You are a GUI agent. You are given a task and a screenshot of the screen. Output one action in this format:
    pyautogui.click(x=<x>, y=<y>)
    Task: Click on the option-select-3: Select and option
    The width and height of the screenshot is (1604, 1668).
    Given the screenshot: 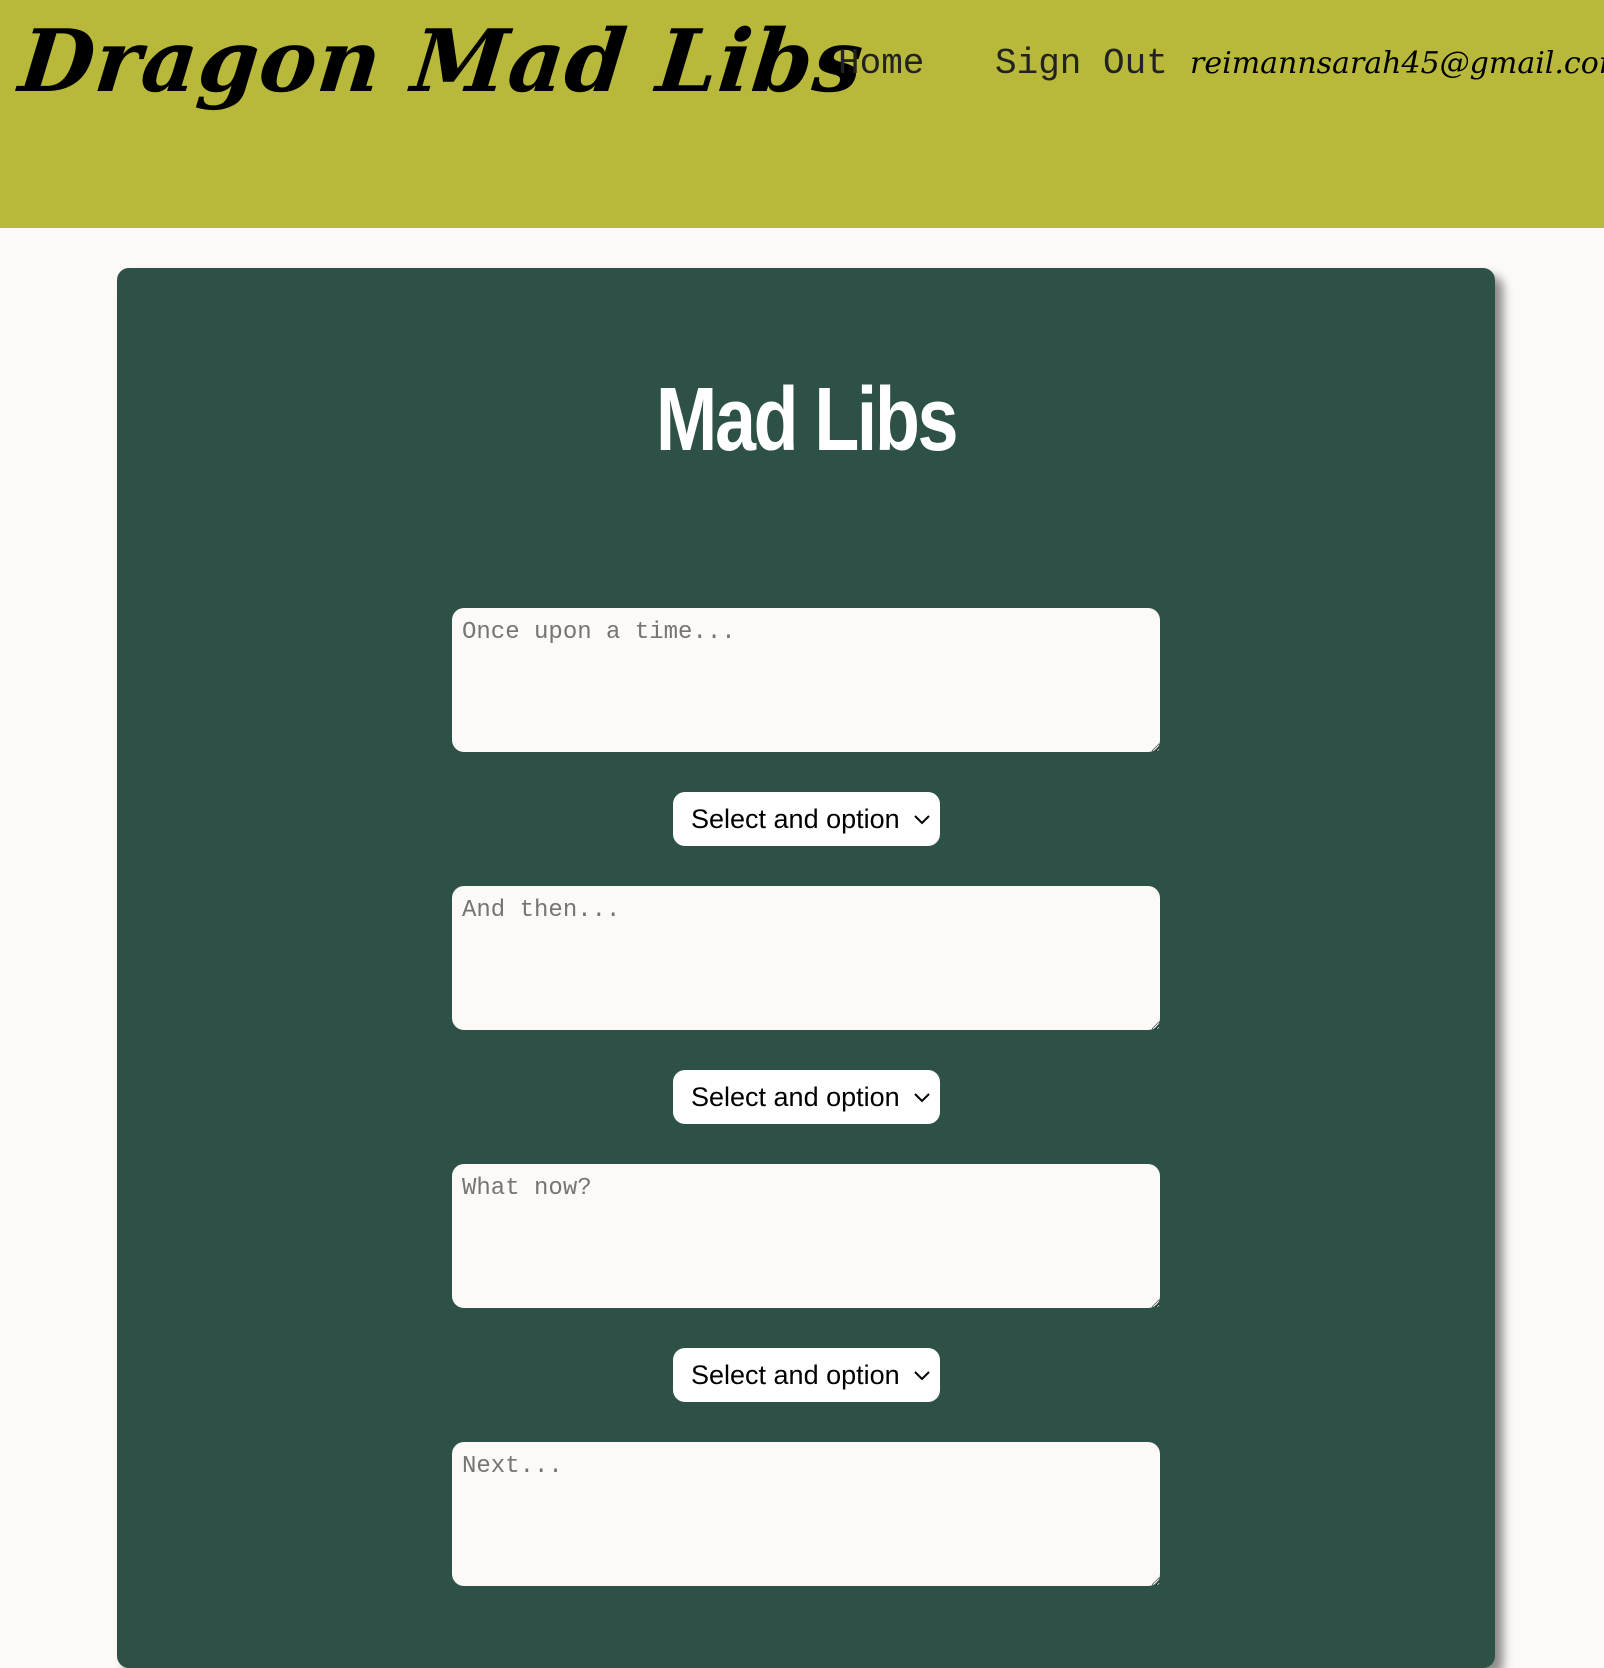 What is the action you would take?
    pyautogui.click(x=806, y=1375)
    